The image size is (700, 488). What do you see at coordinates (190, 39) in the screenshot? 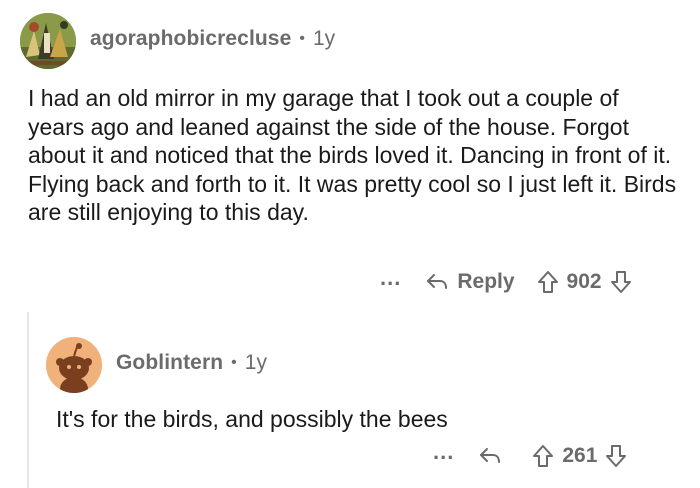
I see `username: agoraphobicrecluse` at bounding box center [190, 39].